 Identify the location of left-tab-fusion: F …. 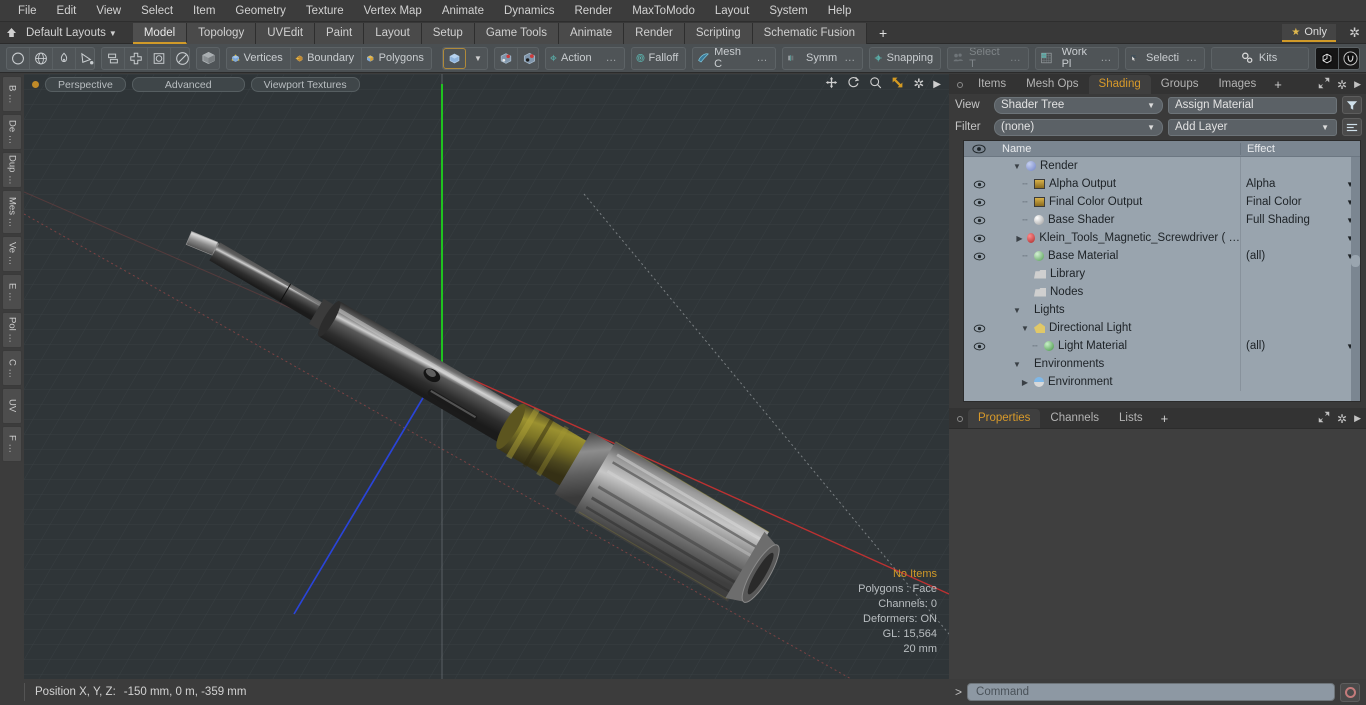
(12, 444).